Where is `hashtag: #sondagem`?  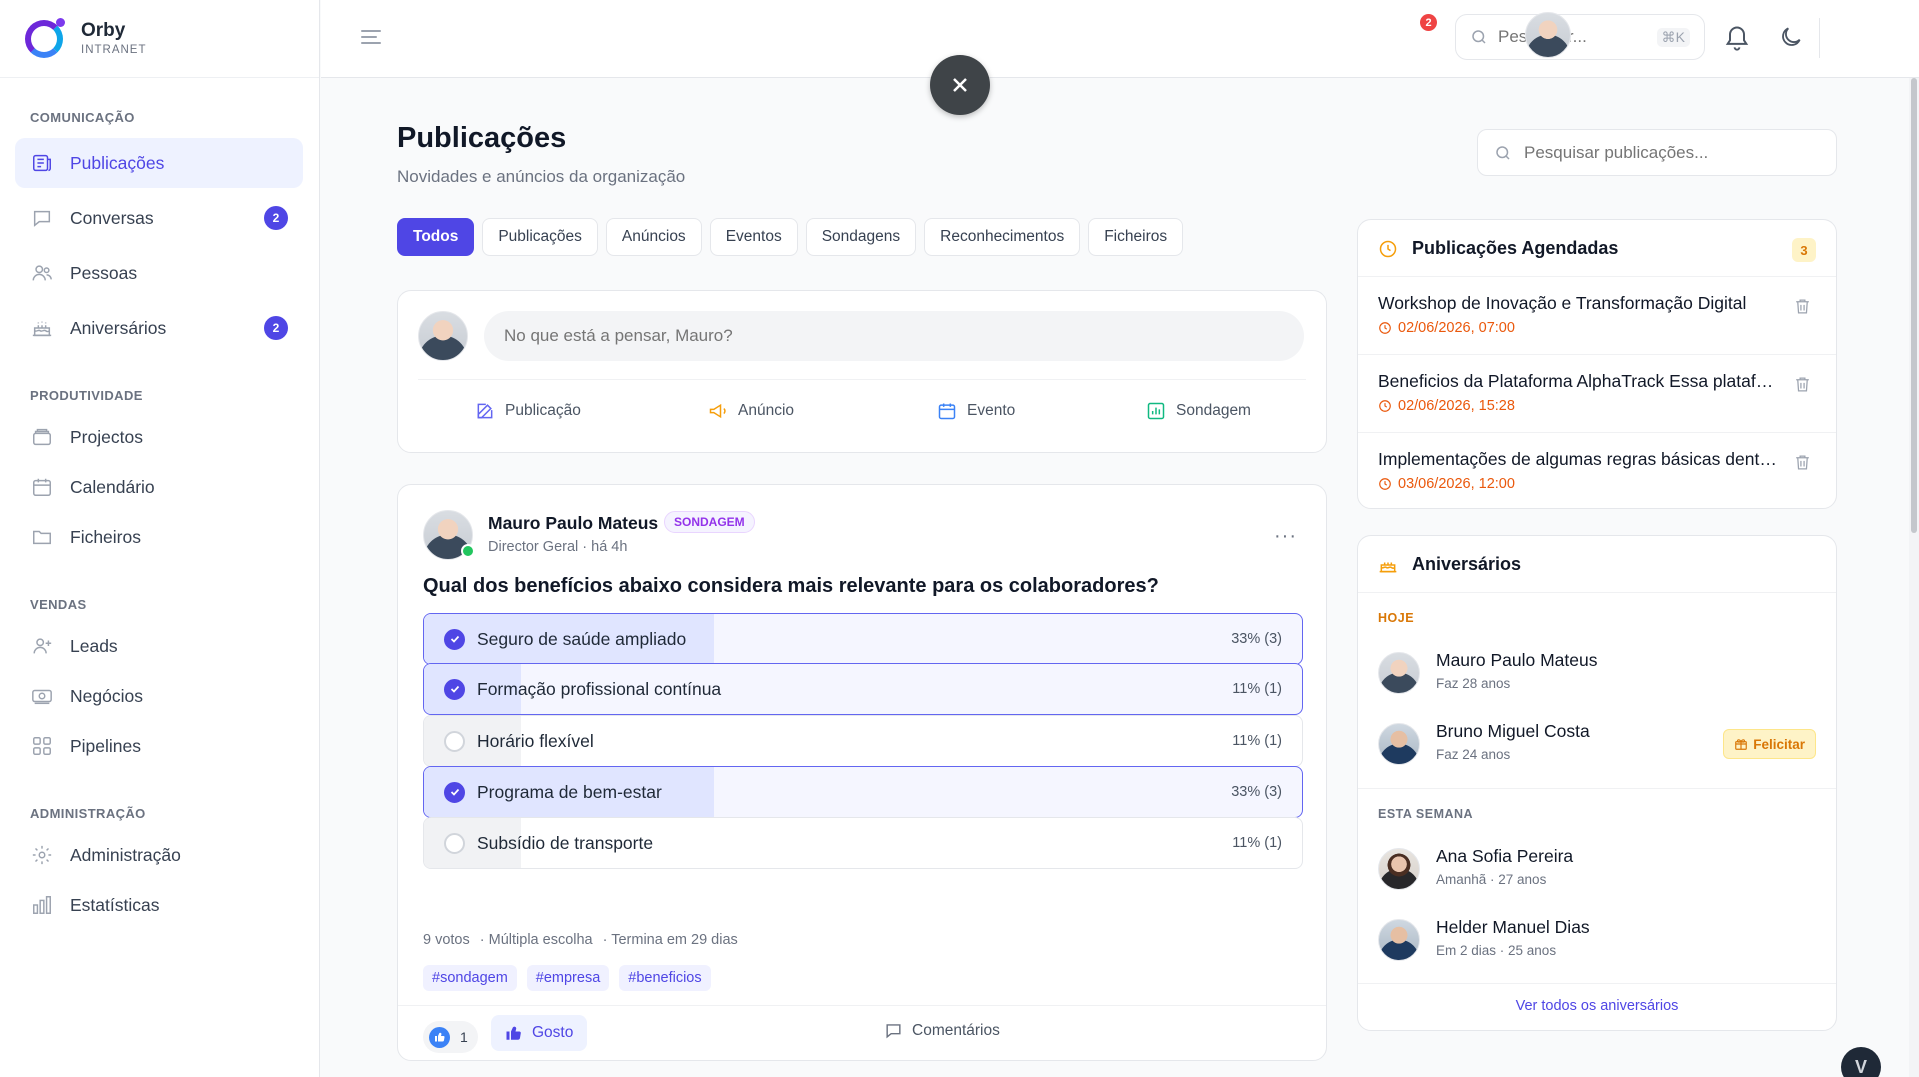
hashtag: #sondagem is located at coordinates (470, 978).